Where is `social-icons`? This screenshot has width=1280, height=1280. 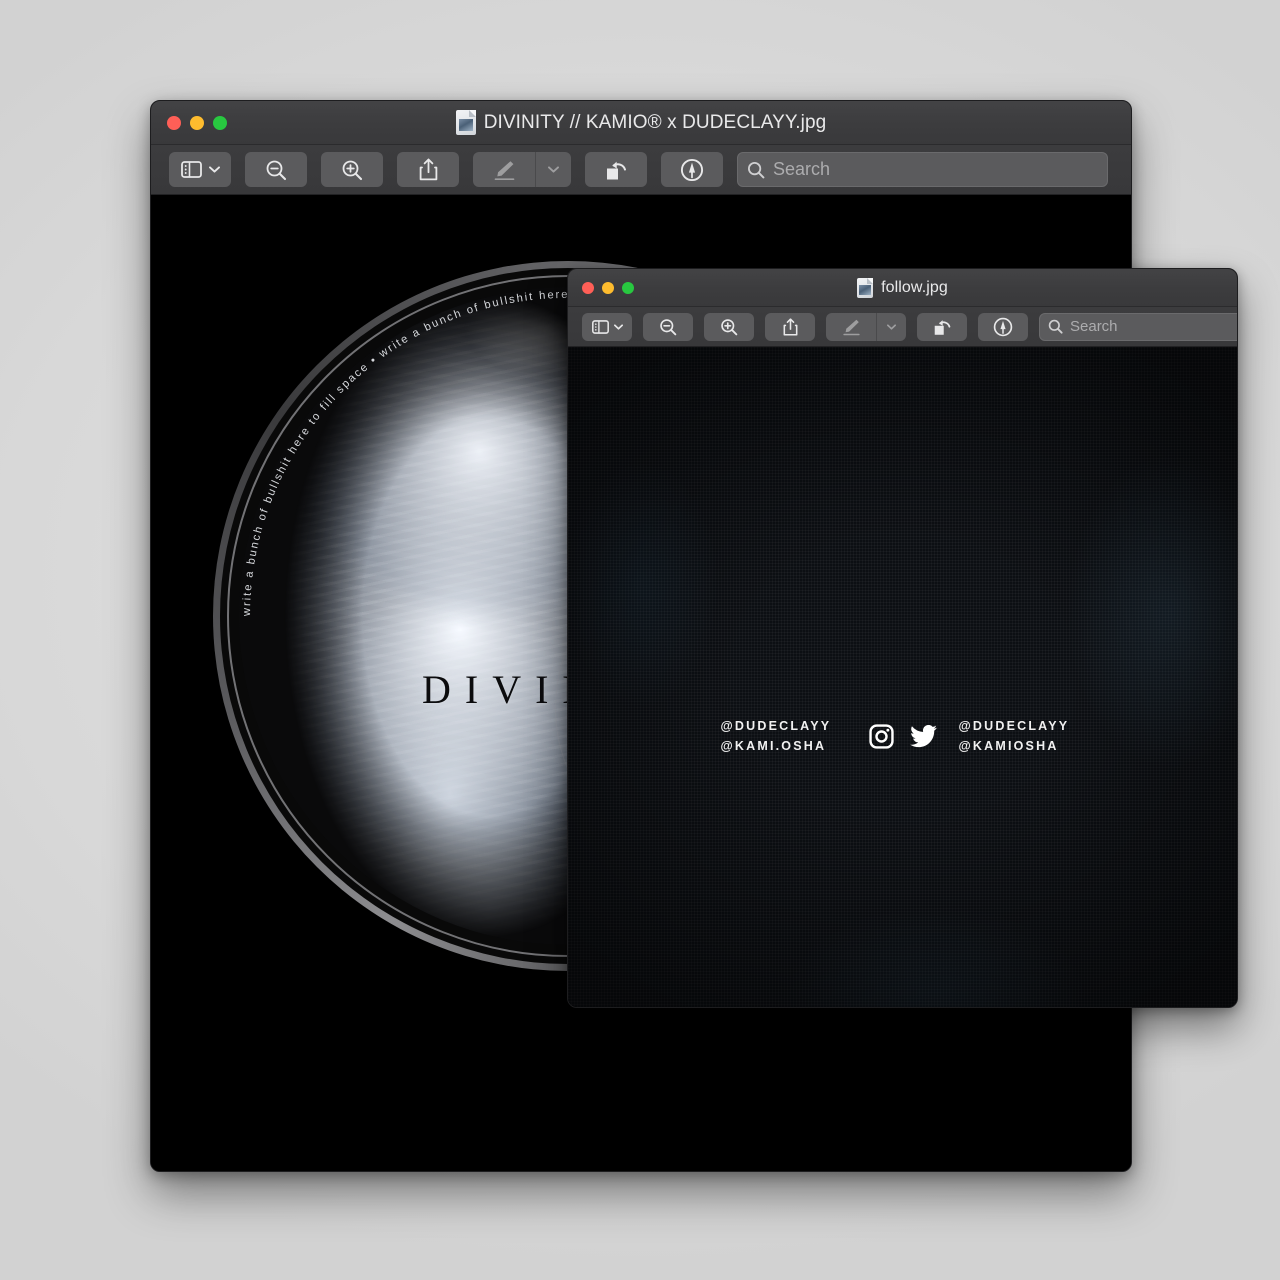 social-icons is located at coordinates (902, 736).